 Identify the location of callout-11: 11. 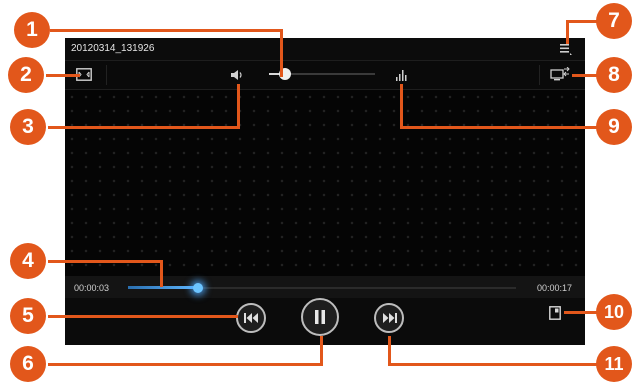
(614, 364).